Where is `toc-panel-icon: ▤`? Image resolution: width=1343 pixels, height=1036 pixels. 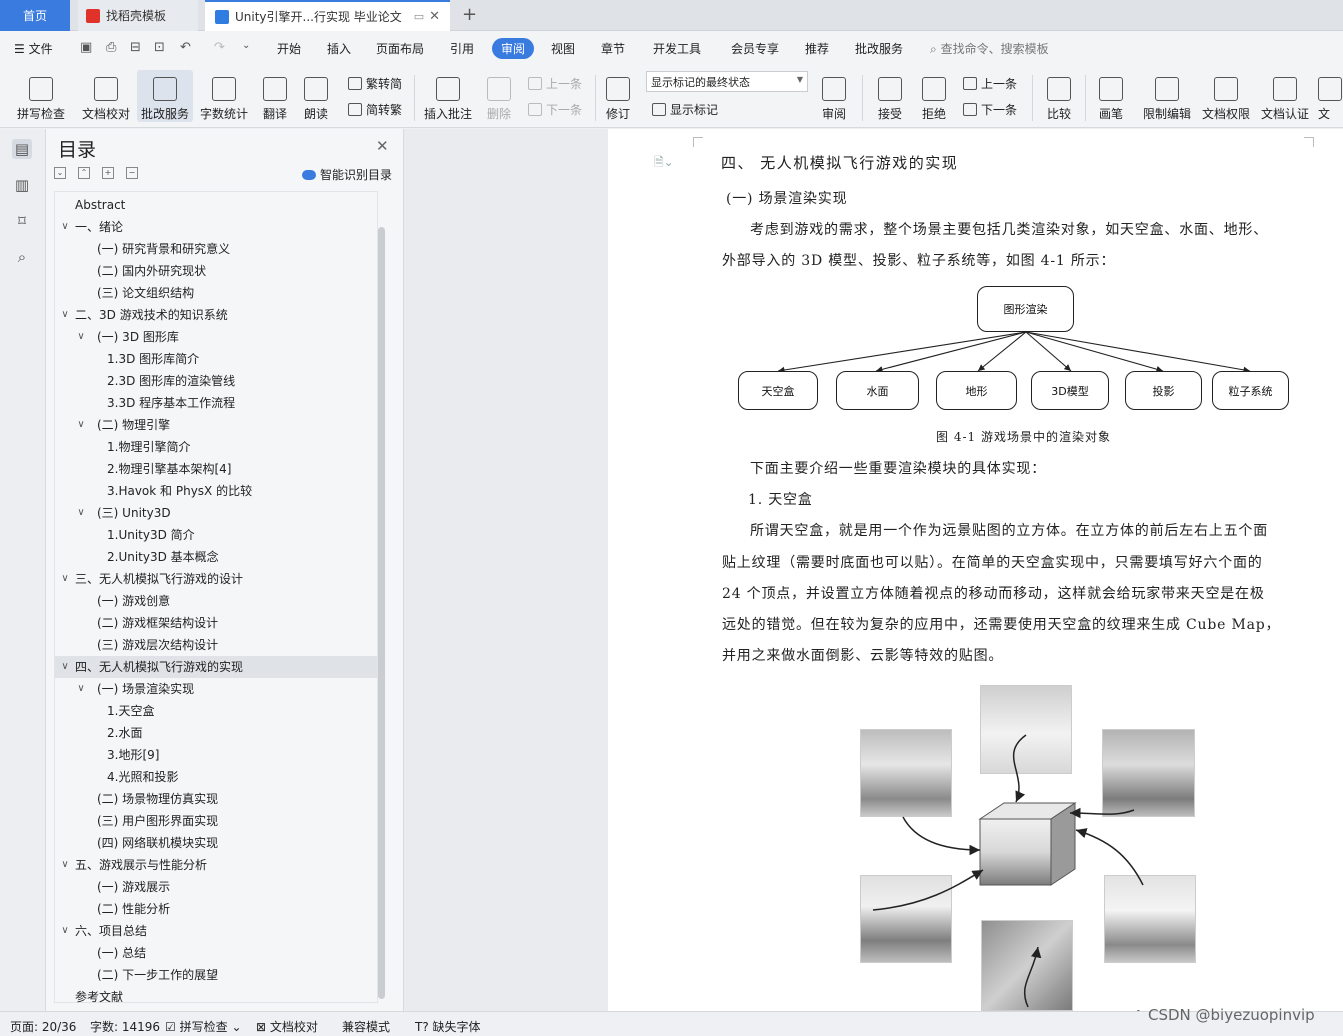 toc-panel-icon: ▤ is located at coordinates (22, 149).